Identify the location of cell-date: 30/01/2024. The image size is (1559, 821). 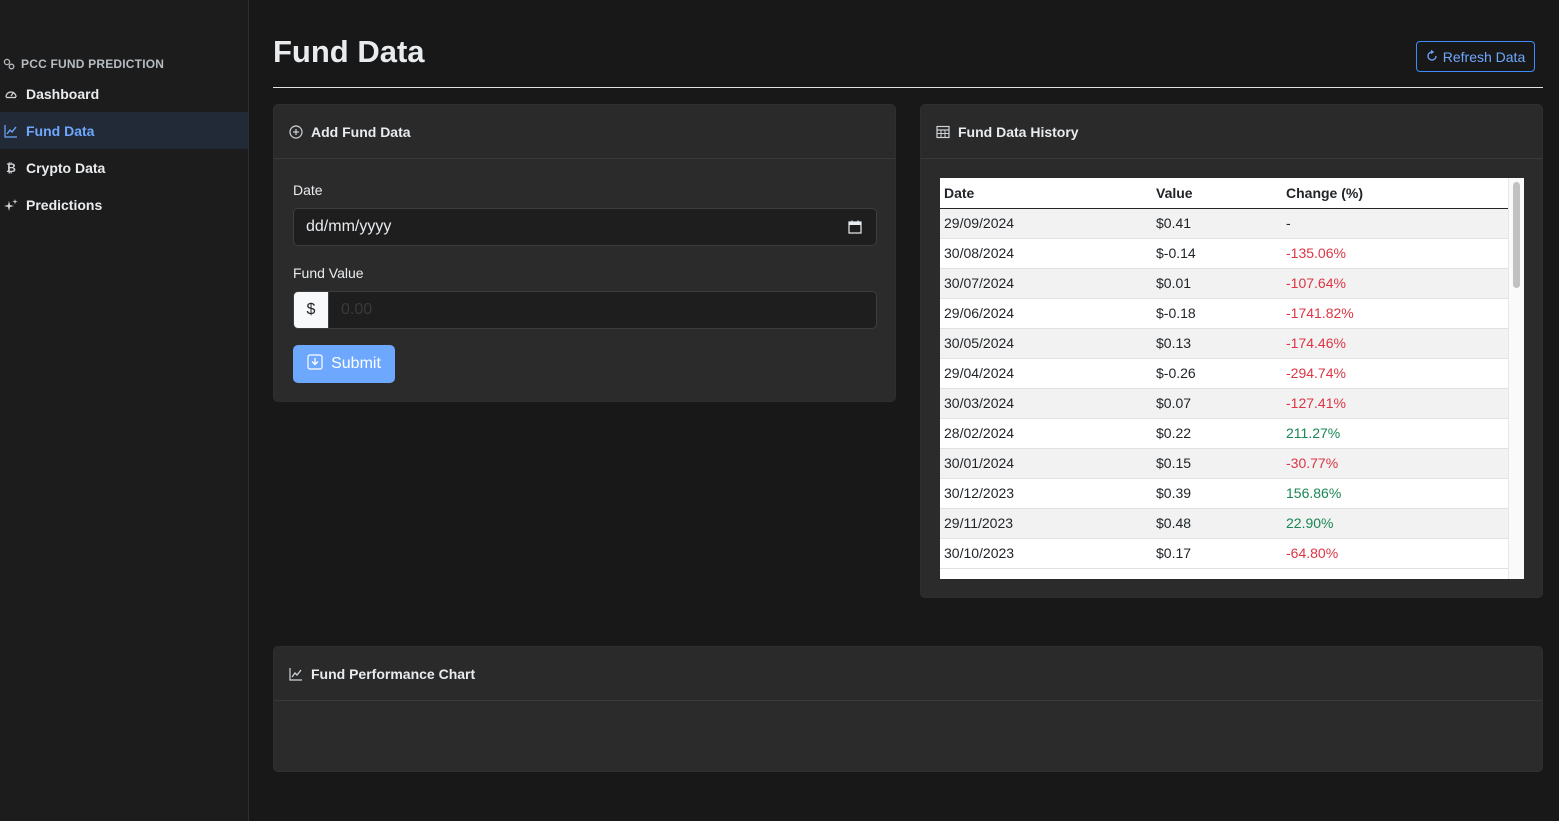
(1046, 463).